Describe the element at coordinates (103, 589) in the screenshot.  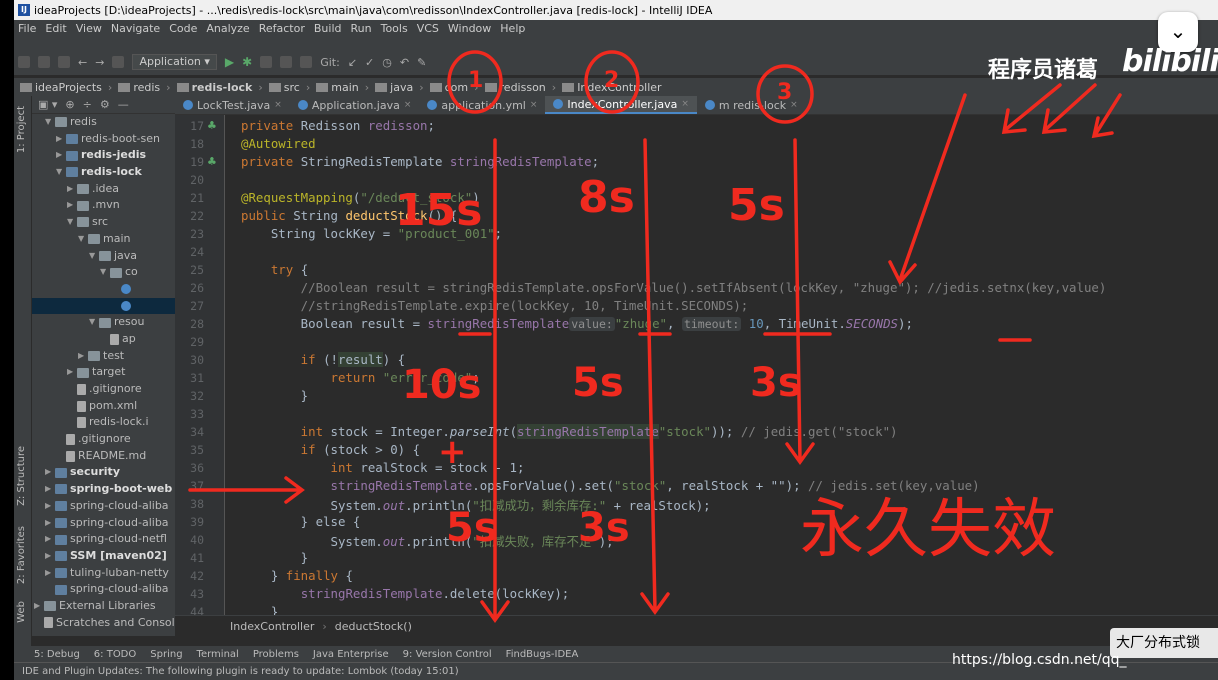
I see `tree-node: spring-cloud-aliba` at that location.